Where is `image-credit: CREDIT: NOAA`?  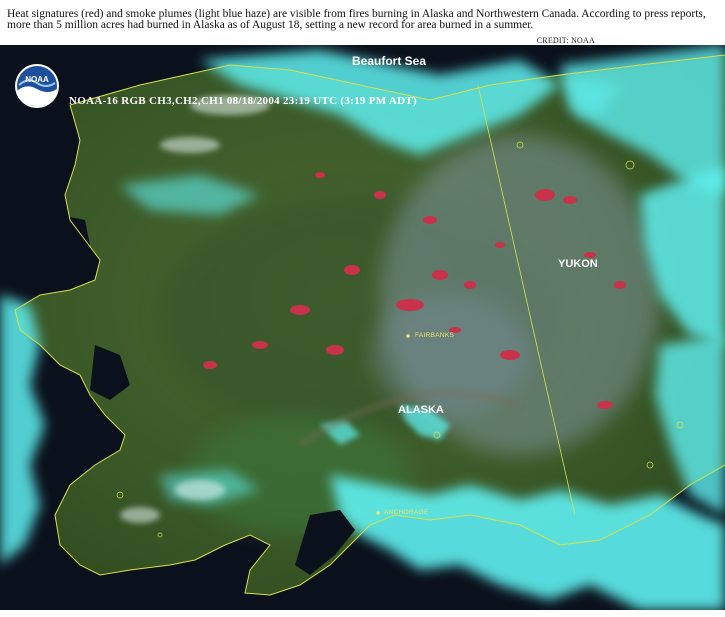
image-credit: CREDIT: NOAA is located at coordinates (565, 40).